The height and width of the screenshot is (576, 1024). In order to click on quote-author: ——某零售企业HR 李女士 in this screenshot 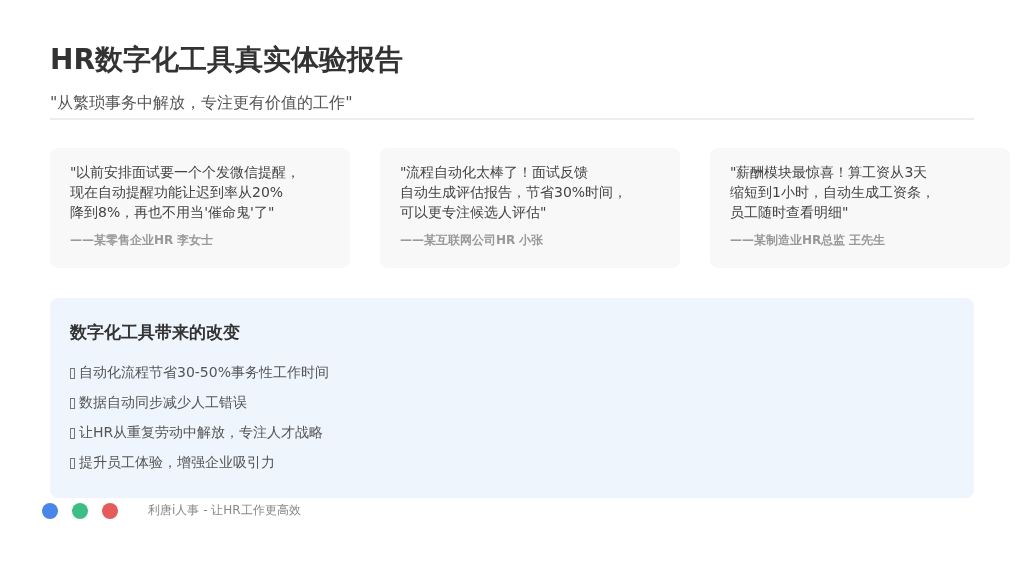, I will do `click(142, 240)`.